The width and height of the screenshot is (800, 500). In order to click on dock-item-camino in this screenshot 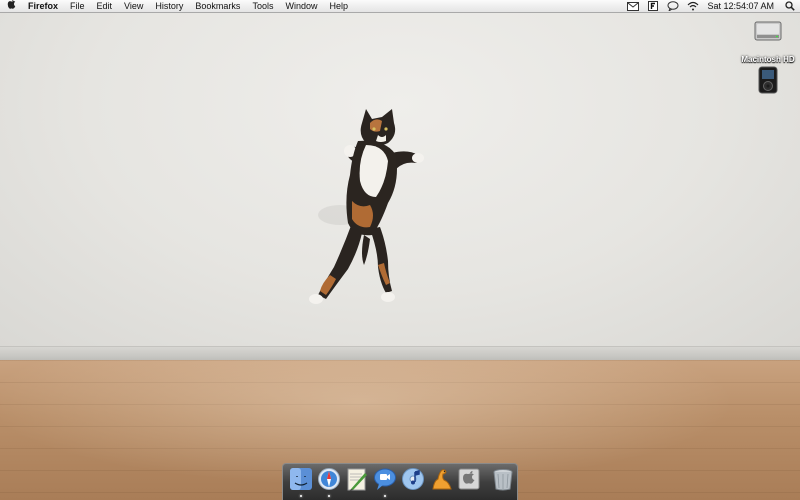, I will do `click(441, 482)`.